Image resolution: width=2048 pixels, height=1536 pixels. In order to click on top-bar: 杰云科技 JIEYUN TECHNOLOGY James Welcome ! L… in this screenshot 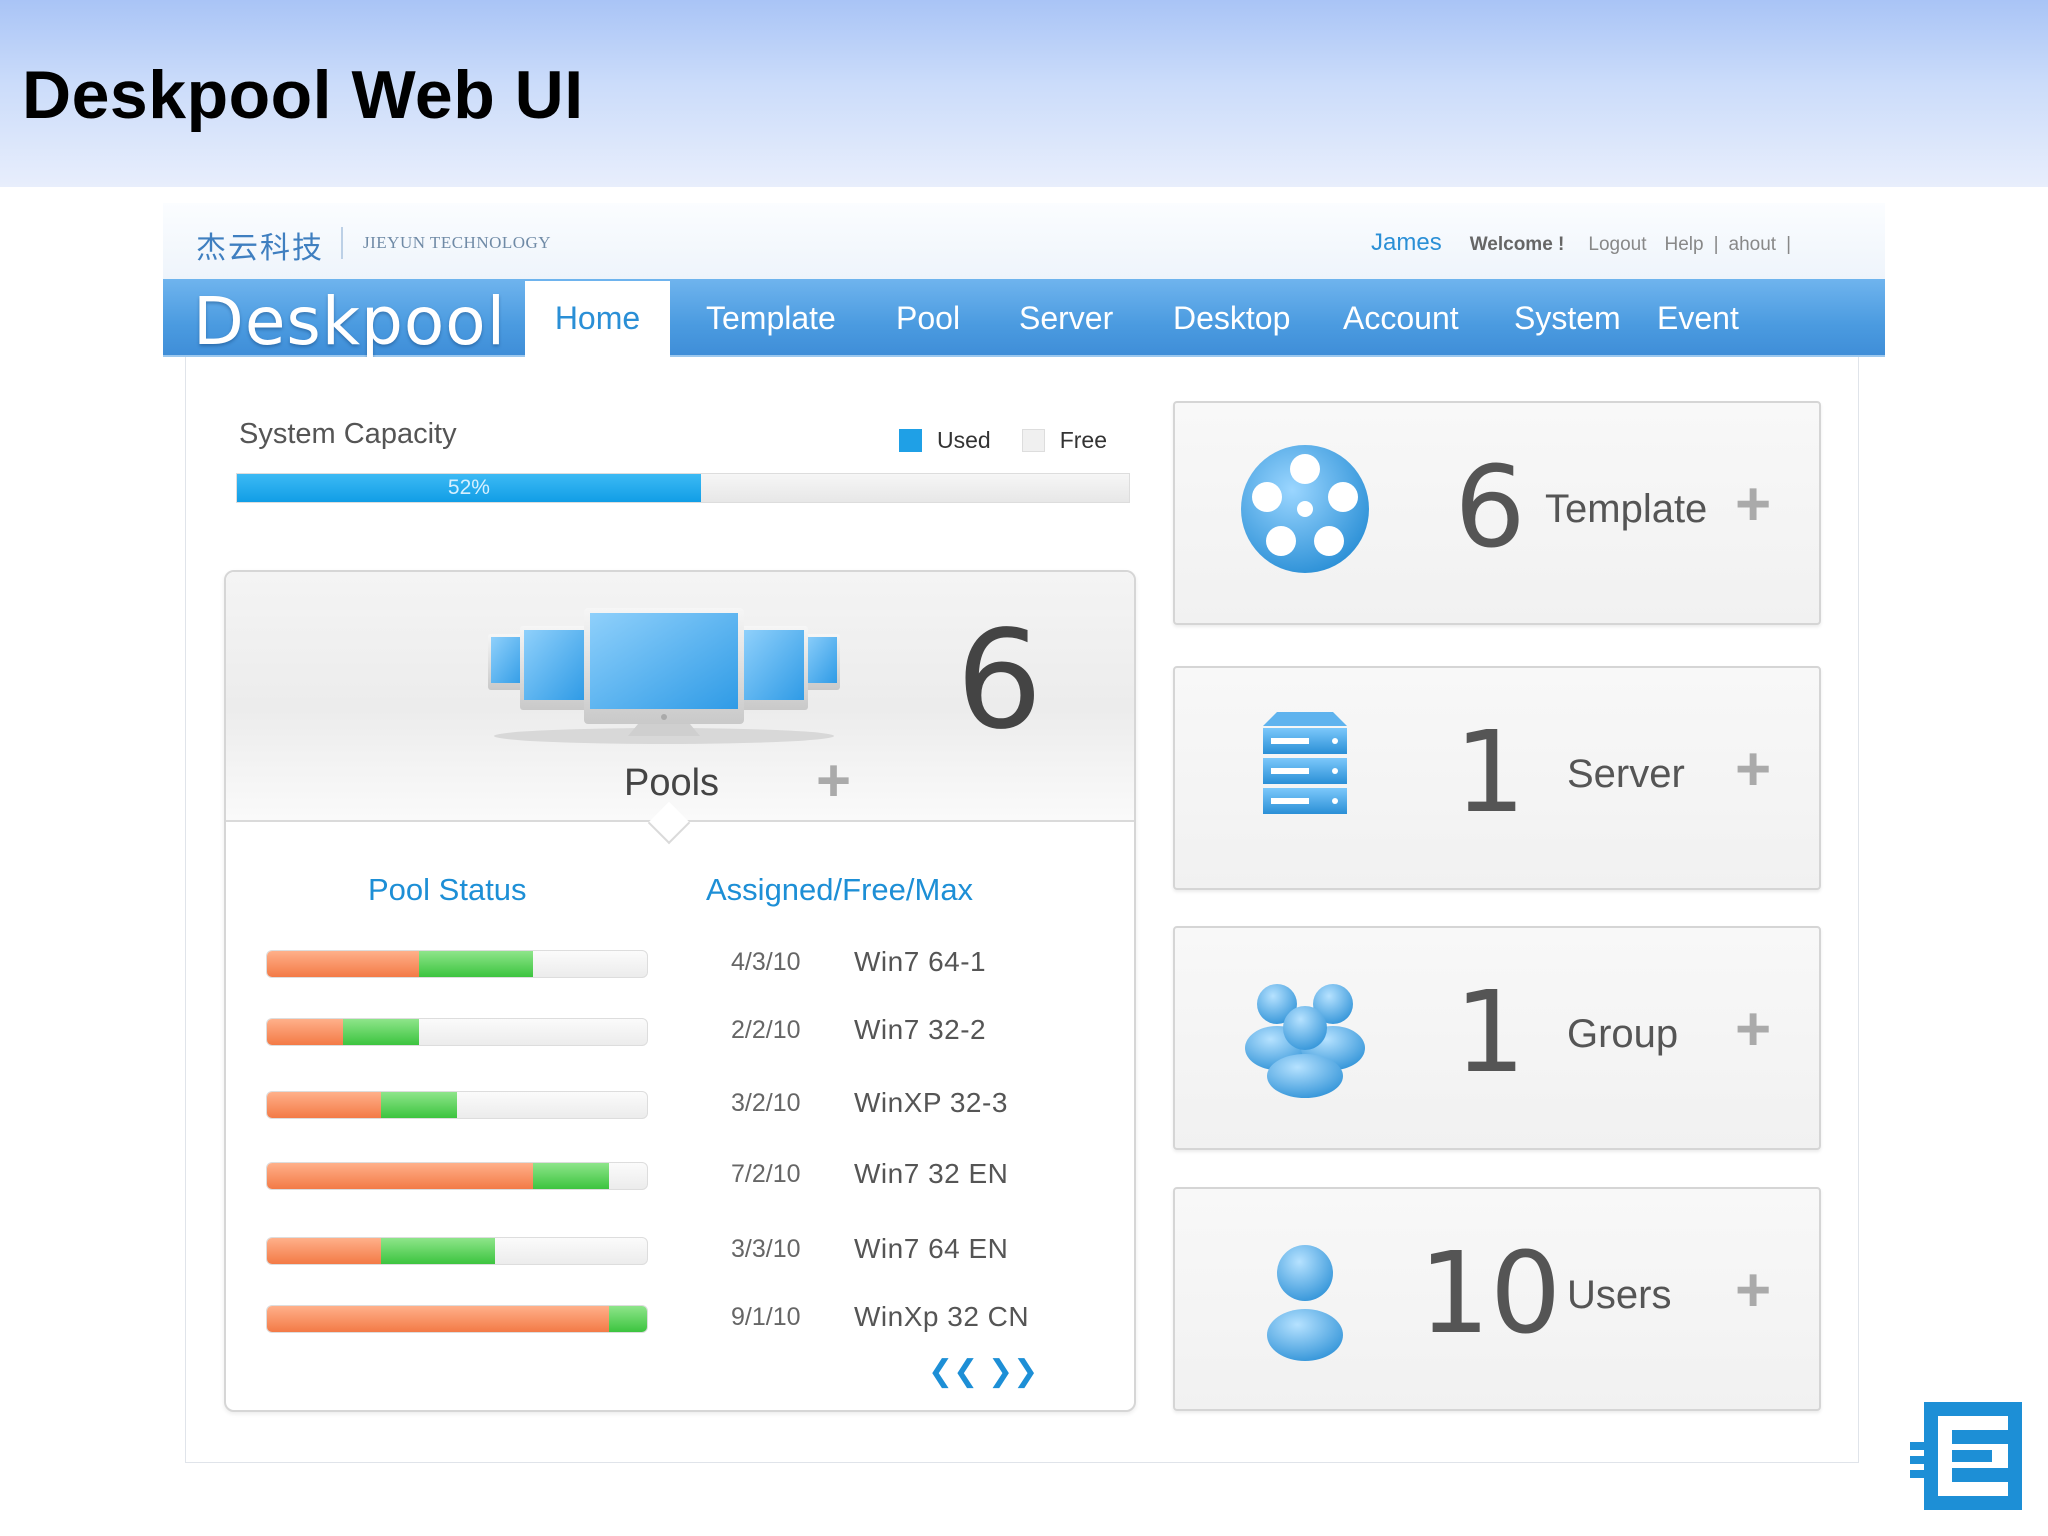, I will do `click(1024, 242)`.